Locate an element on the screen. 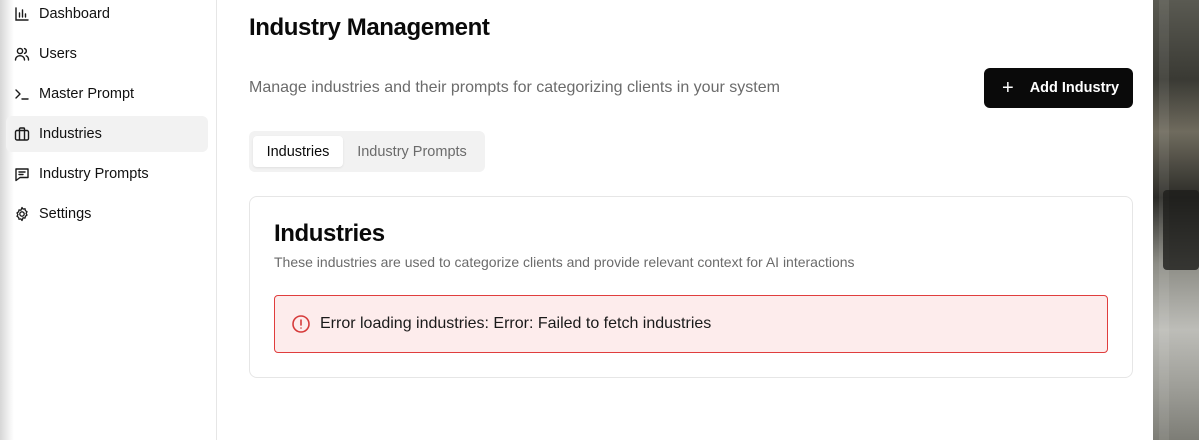 This screenshot has height=440, width=1199. add-industry-button-label: Add Industry is located at coordinates (1074, 88).